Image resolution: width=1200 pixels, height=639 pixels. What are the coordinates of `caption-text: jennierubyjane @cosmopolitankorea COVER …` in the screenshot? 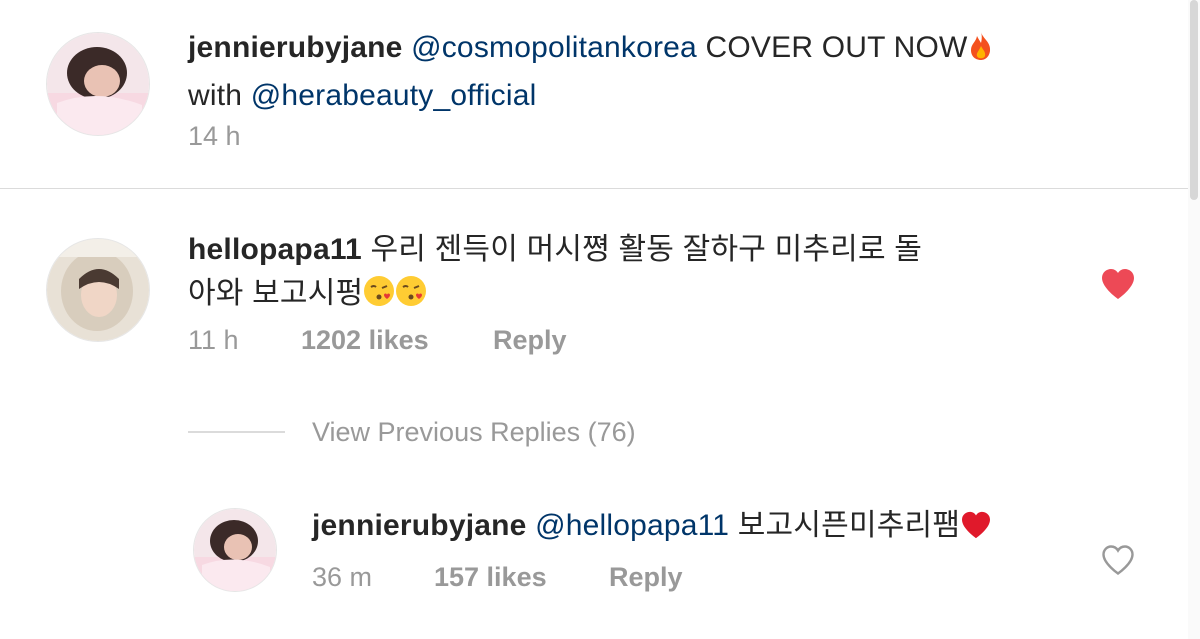 It's located at (638, 72).